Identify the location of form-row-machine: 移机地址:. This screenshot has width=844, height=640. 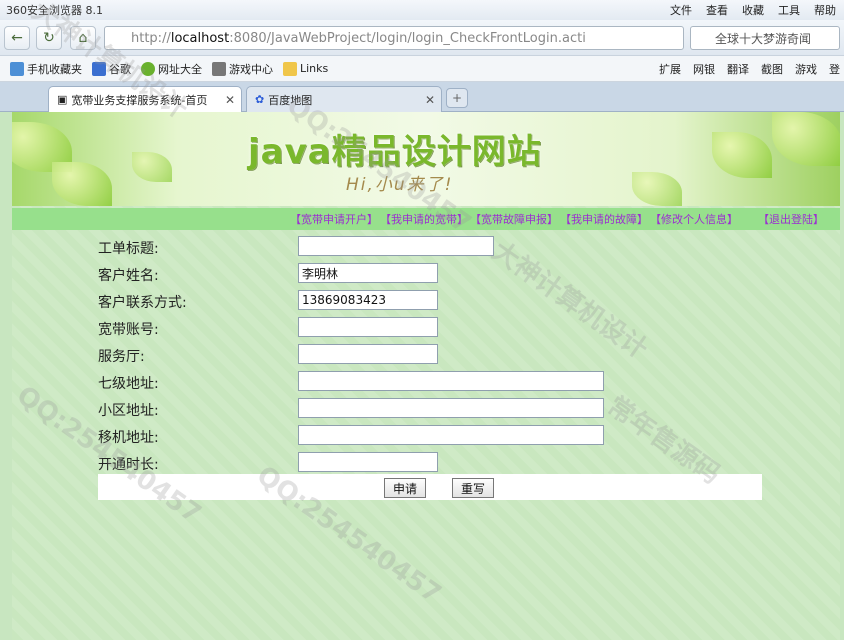
(430, 436).